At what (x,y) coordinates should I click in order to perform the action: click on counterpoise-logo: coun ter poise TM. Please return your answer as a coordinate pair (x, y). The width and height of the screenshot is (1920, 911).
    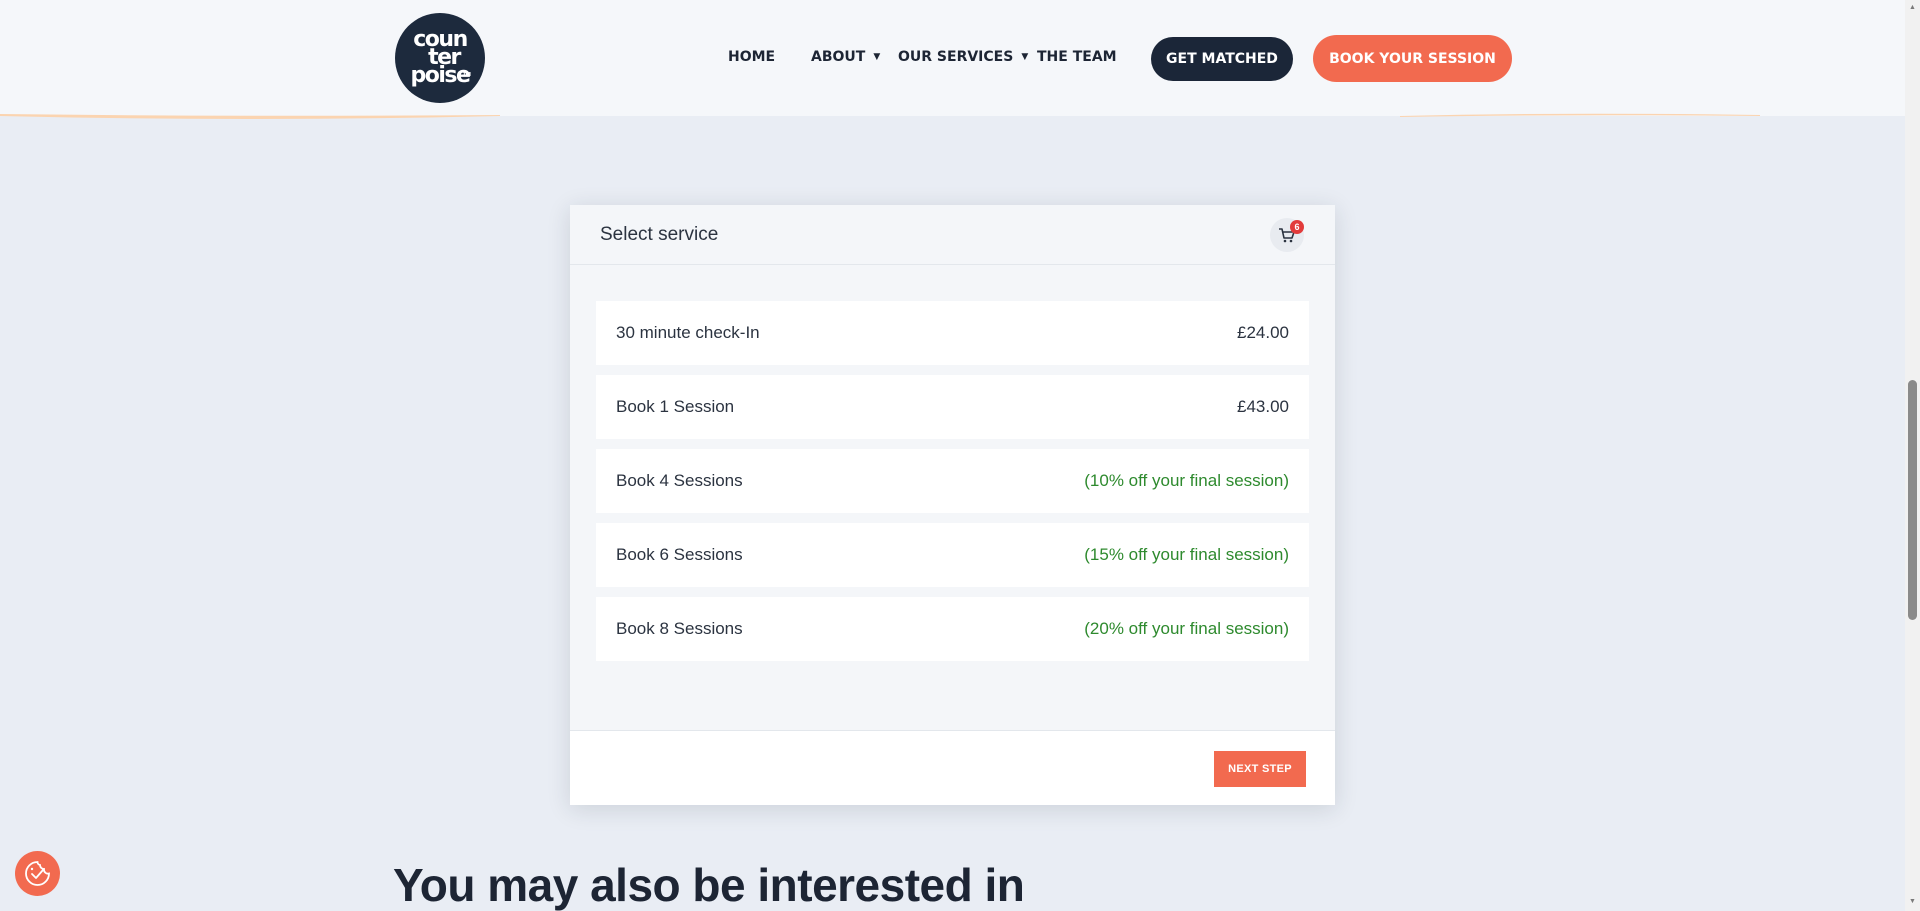
    Looking at the image, I should click on (440, 58).